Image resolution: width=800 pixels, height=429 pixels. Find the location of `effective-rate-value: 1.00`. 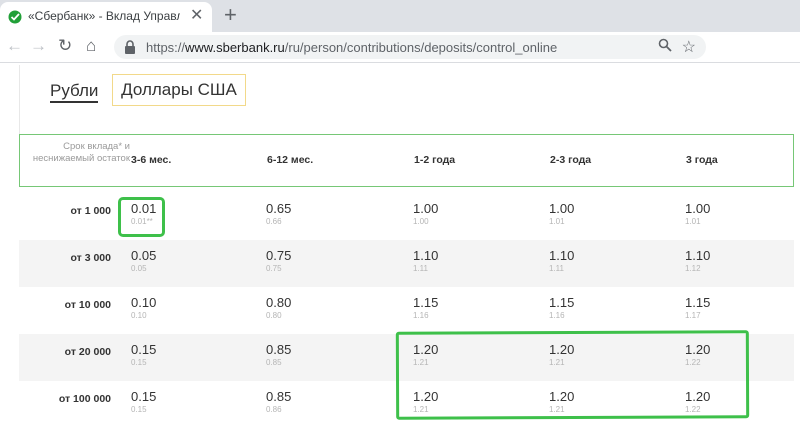

effective-rate-value: 1.00 is located at coordinates (421, 221).